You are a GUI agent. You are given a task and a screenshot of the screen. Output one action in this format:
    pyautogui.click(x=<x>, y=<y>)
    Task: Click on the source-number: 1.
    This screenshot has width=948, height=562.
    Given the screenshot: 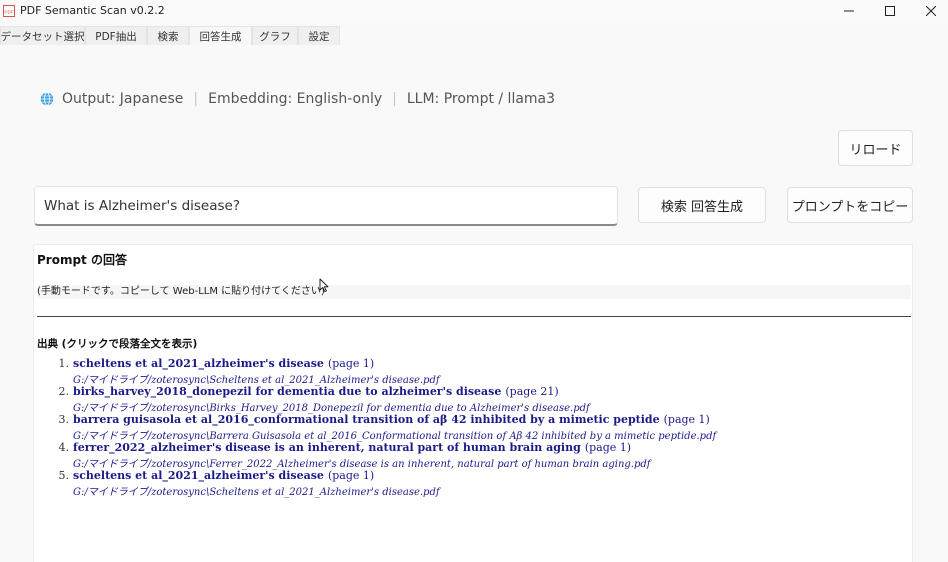 What is the action you would take?
    pyautogui.click(x=64, y=363)
    